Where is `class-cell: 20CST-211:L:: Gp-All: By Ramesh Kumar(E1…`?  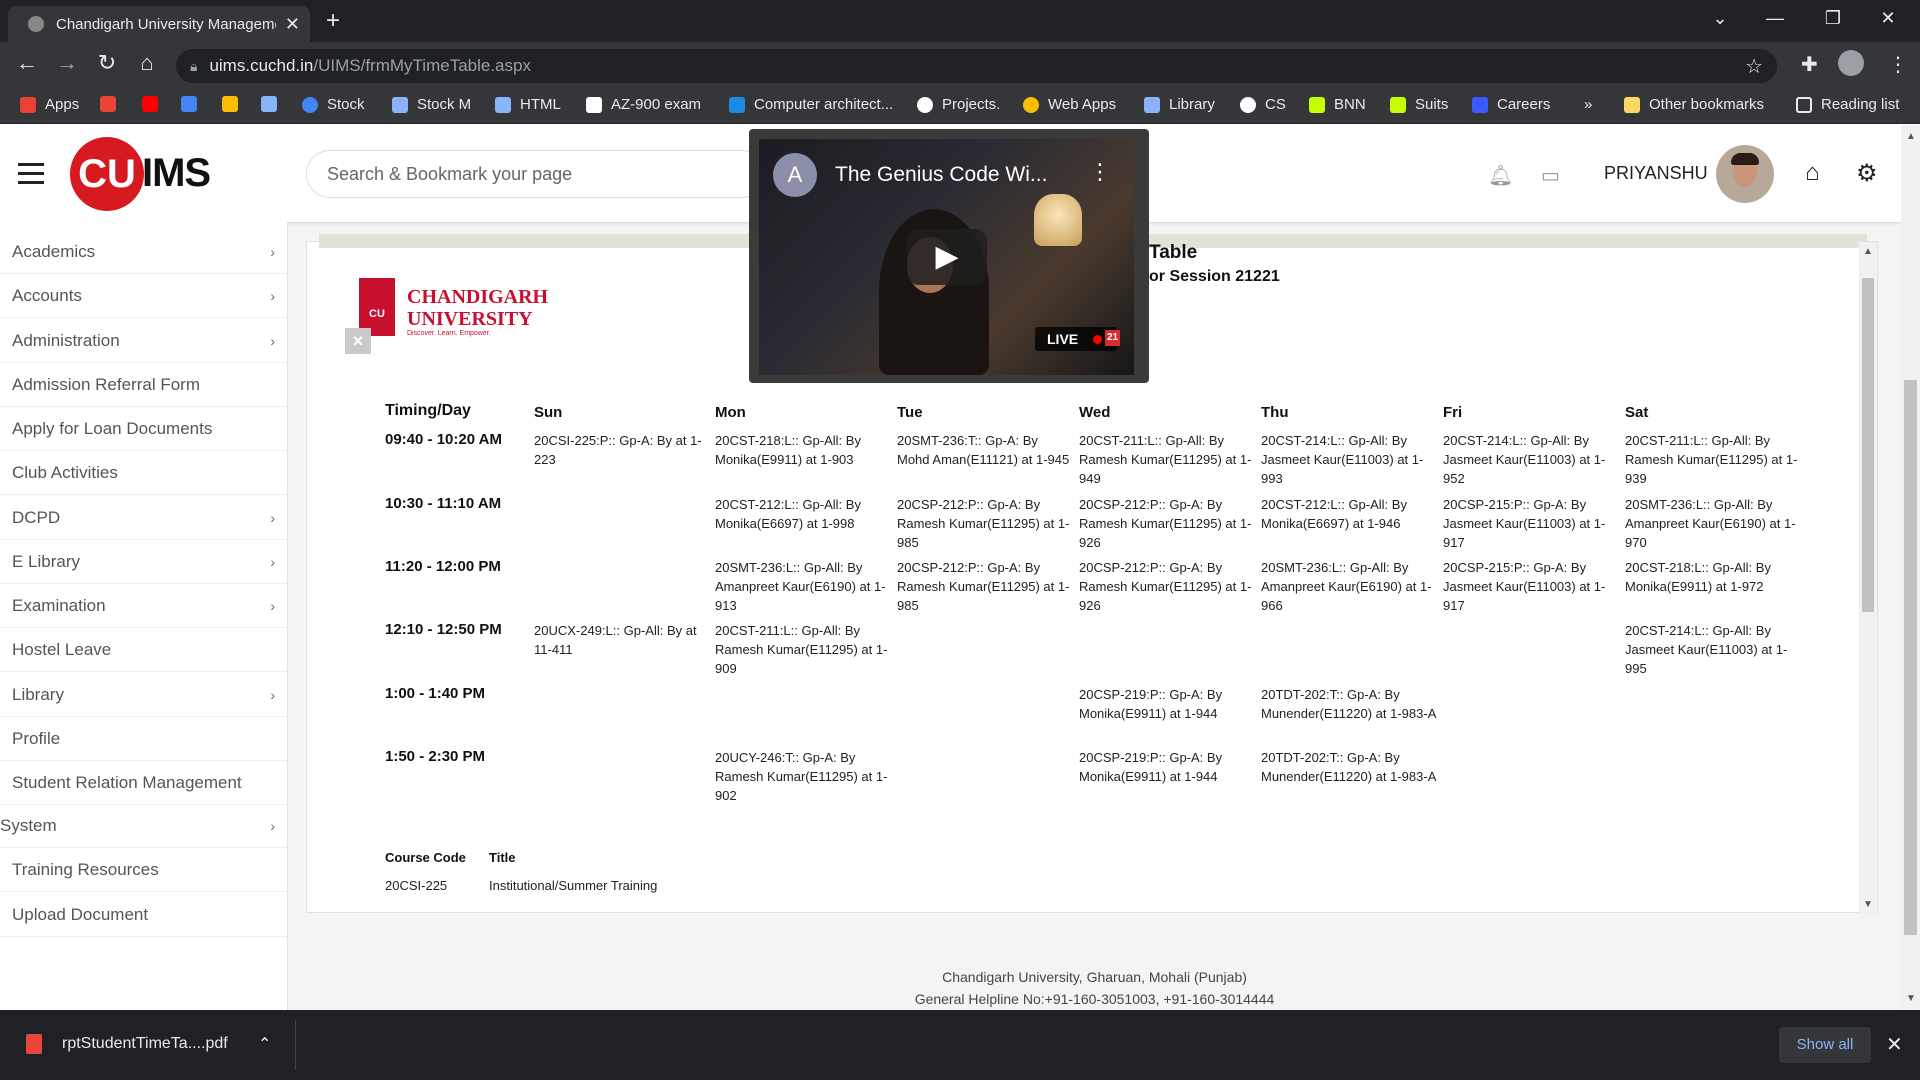
class-cell: 20CST-211:L:: Gp-All: By Ramesh Kumar(E1… is located at coordinates (1711, 459).